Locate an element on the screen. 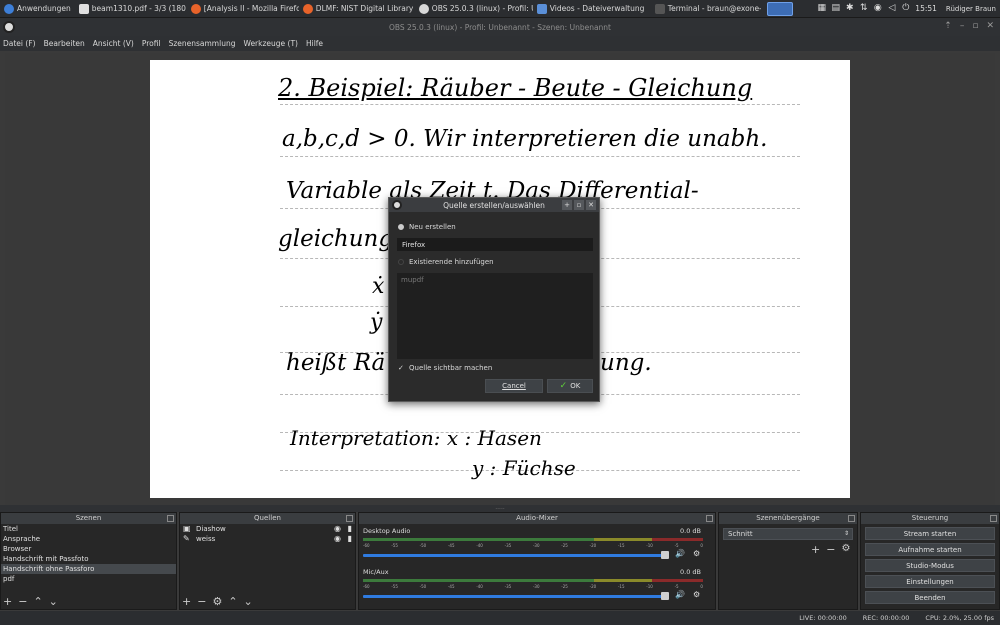 The height and width of the screenshot is (625, 1000). source-item: ▣ Diashow ◉ ▮ is located at coordinates (267, 529).